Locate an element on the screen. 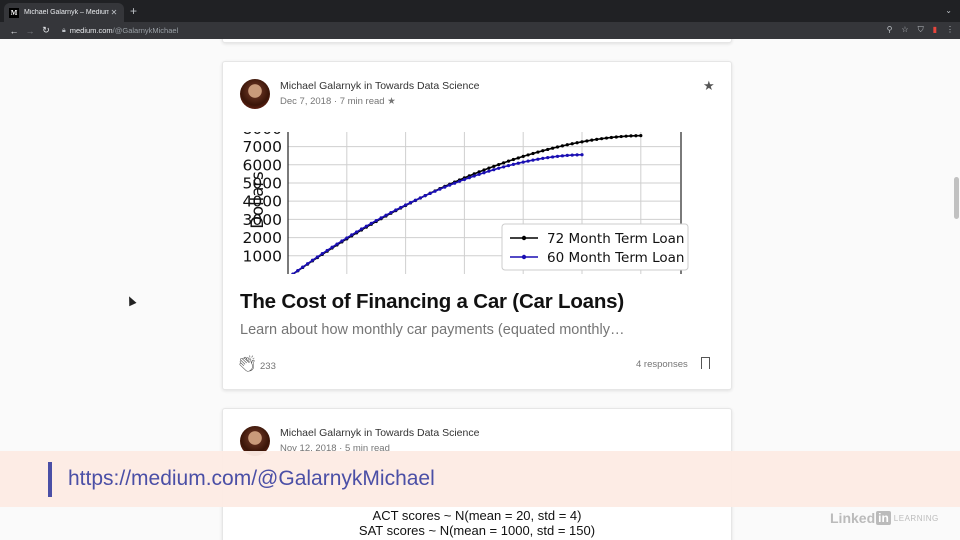 This screenshot has height=540, width=960. author-line: Michael Galarnyk in Towards Data Science is located at coordinates (379, 433).